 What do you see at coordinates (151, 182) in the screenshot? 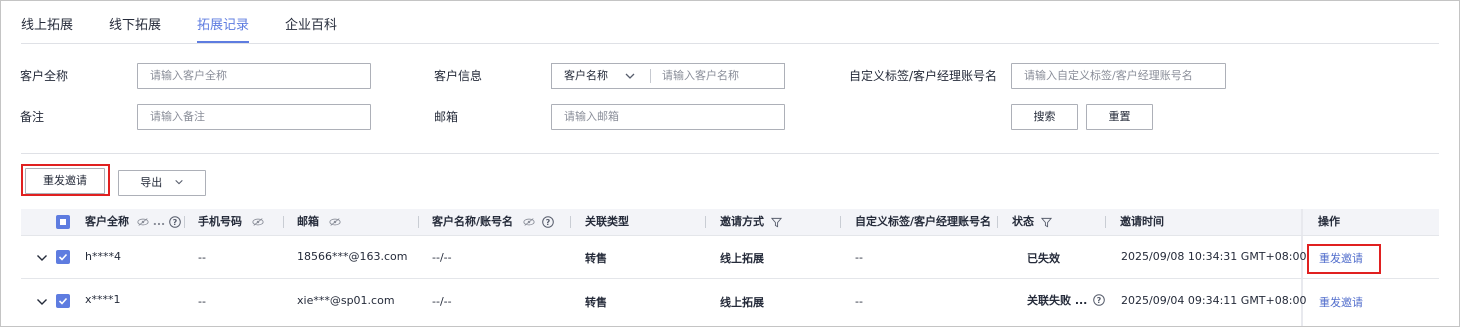
I see `export-label: 导出` at bounding box center [151, 182].